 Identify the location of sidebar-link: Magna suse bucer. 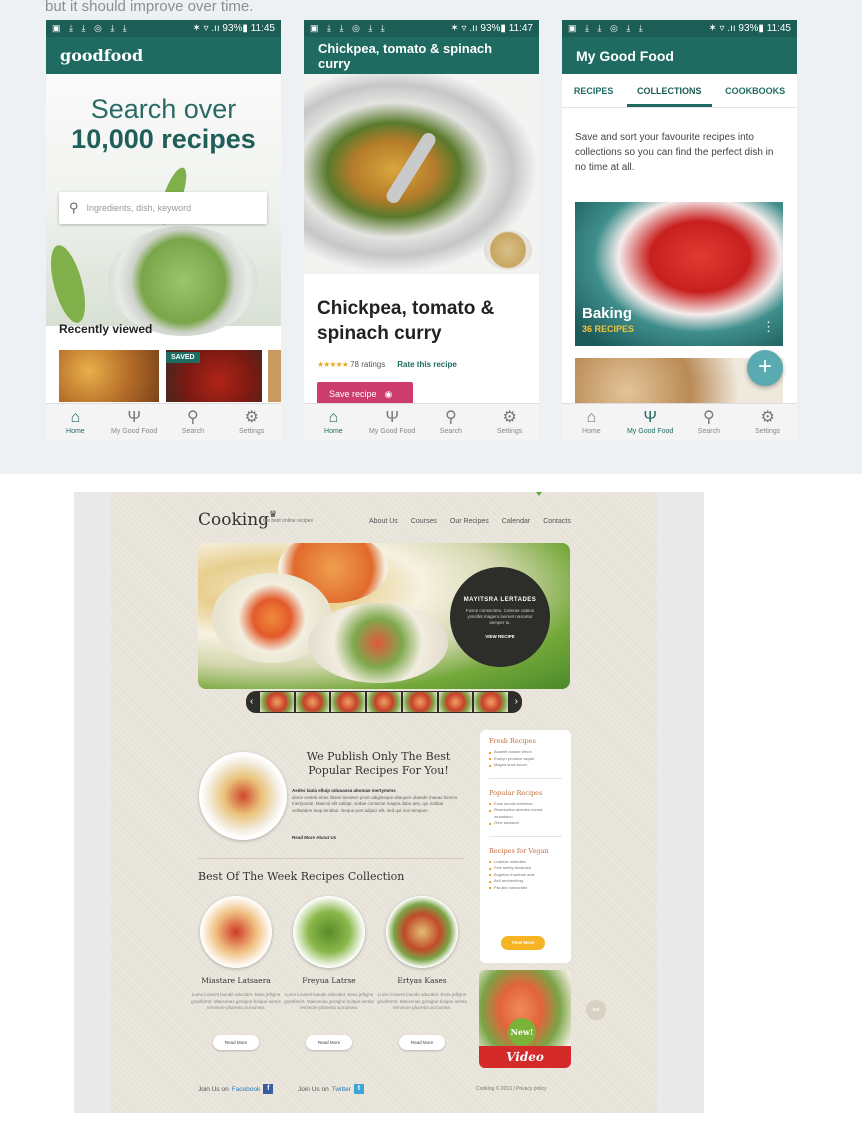
(525, 765).